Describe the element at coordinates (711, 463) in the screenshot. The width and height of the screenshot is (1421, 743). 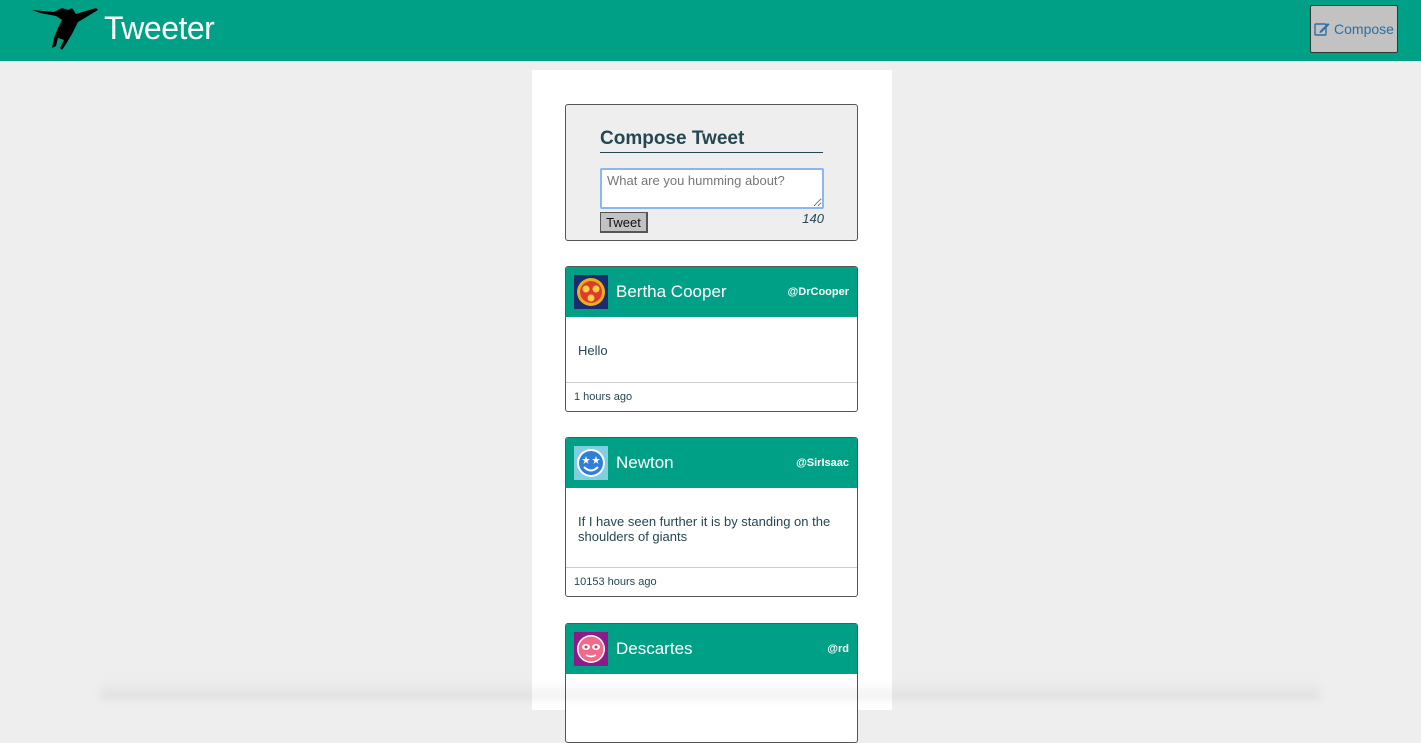
I see `tweet-header: Newton @SirIsaac` at that location.